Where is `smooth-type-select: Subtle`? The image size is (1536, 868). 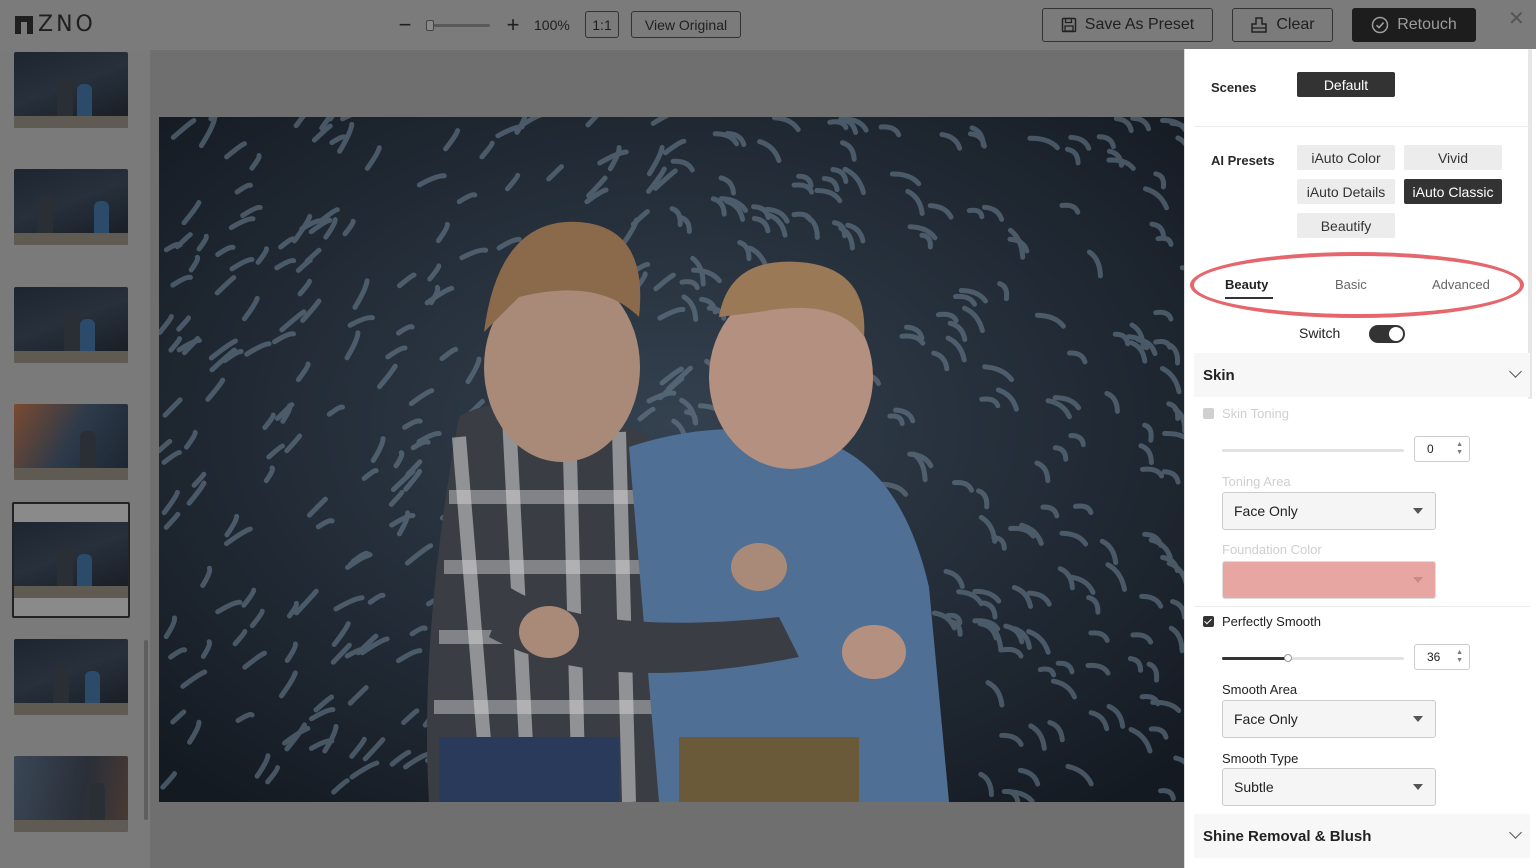
smooth-type-select: Subtle is located at coordinates (1329, 787).